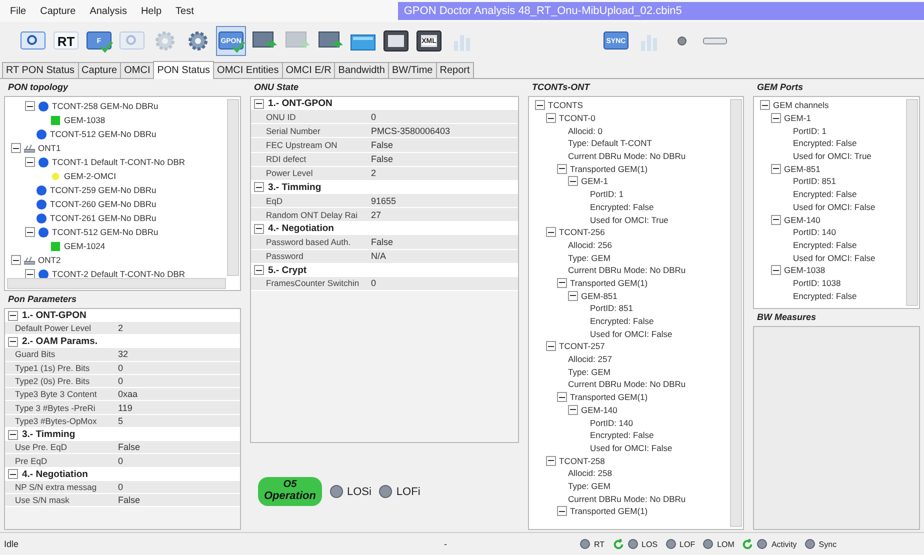 This screenshot has width=924, height=555. What do you see at coordinates (590, 245) in the screenshot?
I see `tree-item: Allocid: 256` at bounding box center [590, 245].